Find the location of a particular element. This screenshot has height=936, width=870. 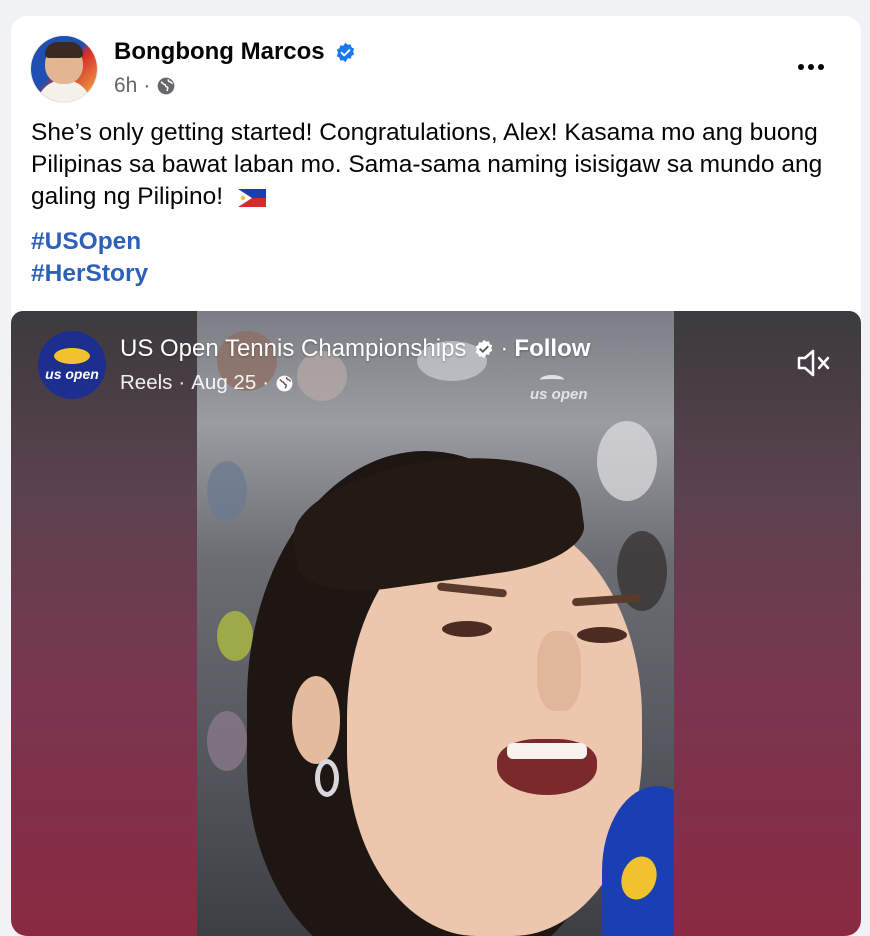

hashtag-herstory: #HerStory is located at coordinates (89, 274).